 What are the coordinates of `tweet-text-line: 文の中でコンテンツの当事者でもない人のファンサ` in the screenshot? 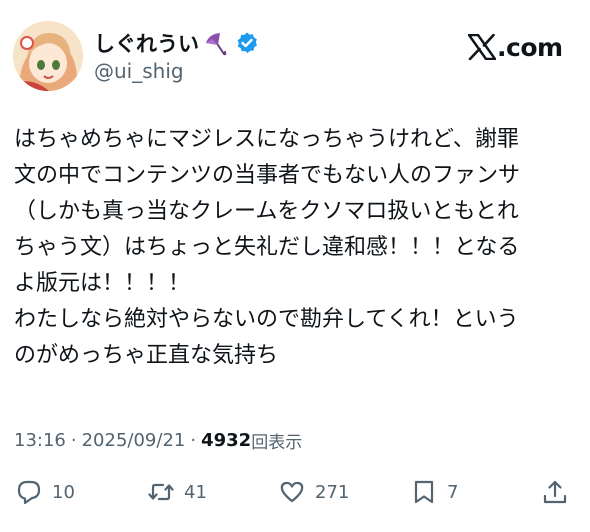 It's located at (267, 175).